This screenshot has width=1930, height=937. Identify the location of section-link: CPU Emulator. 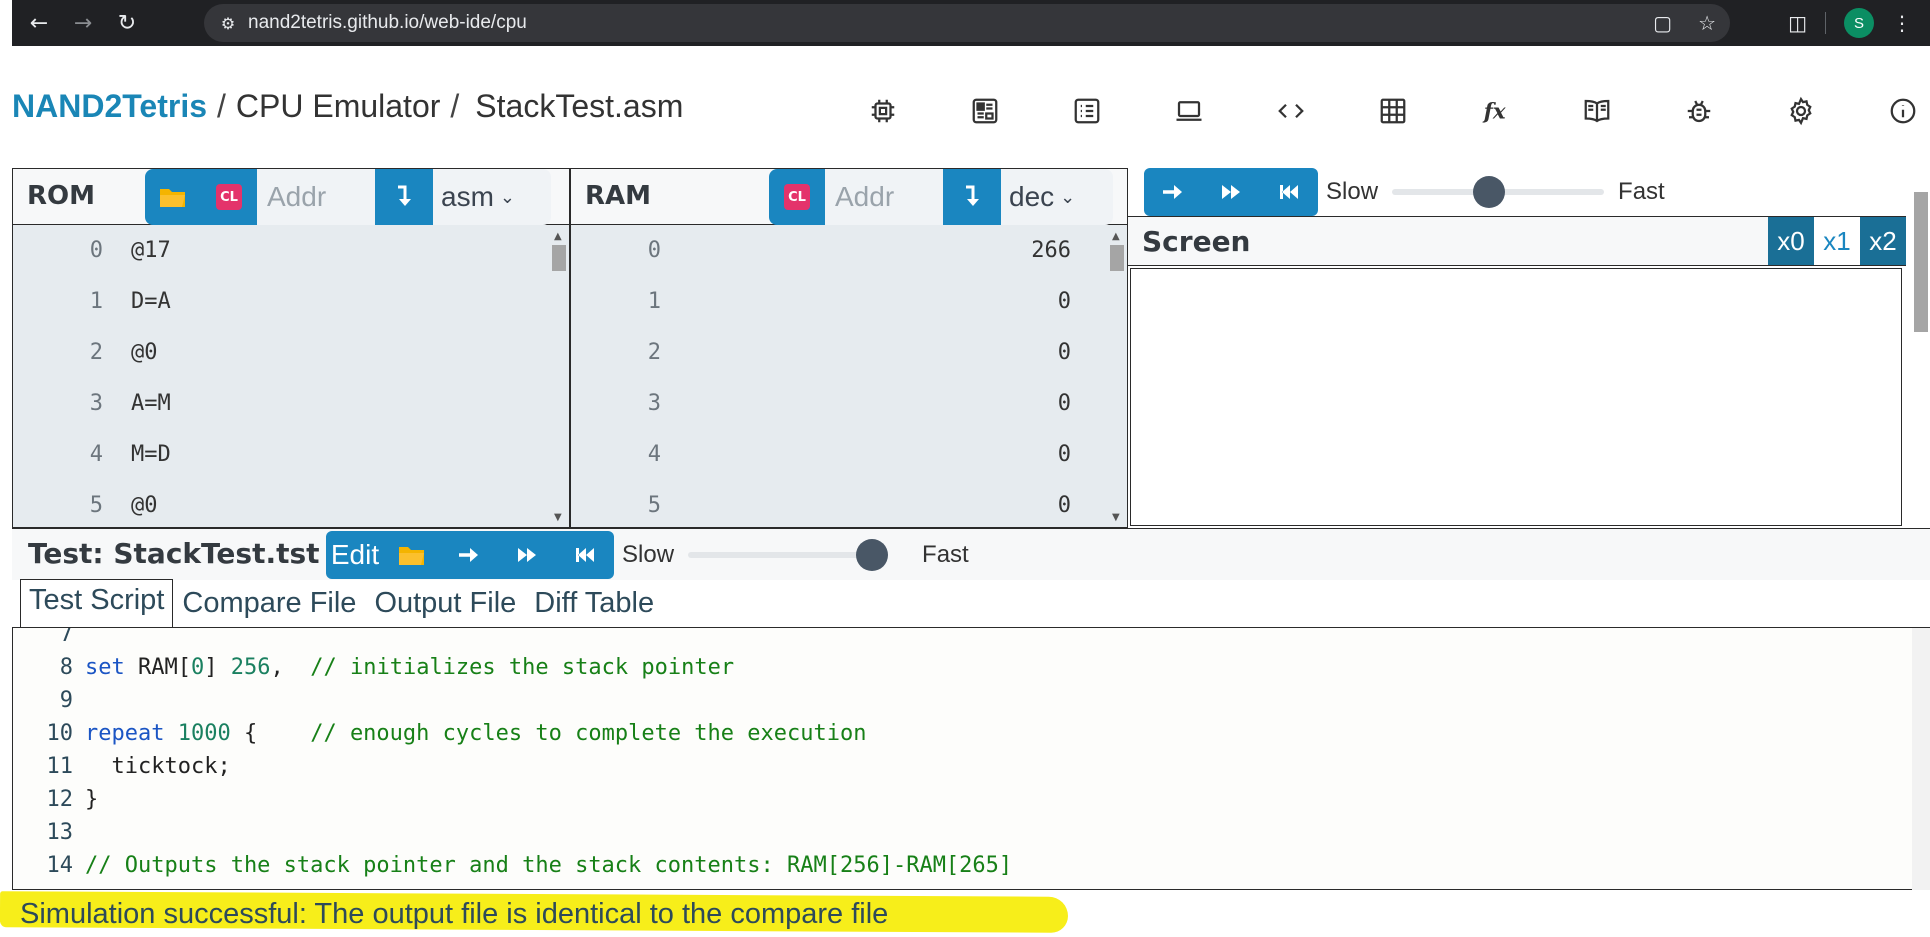
(338, 106).